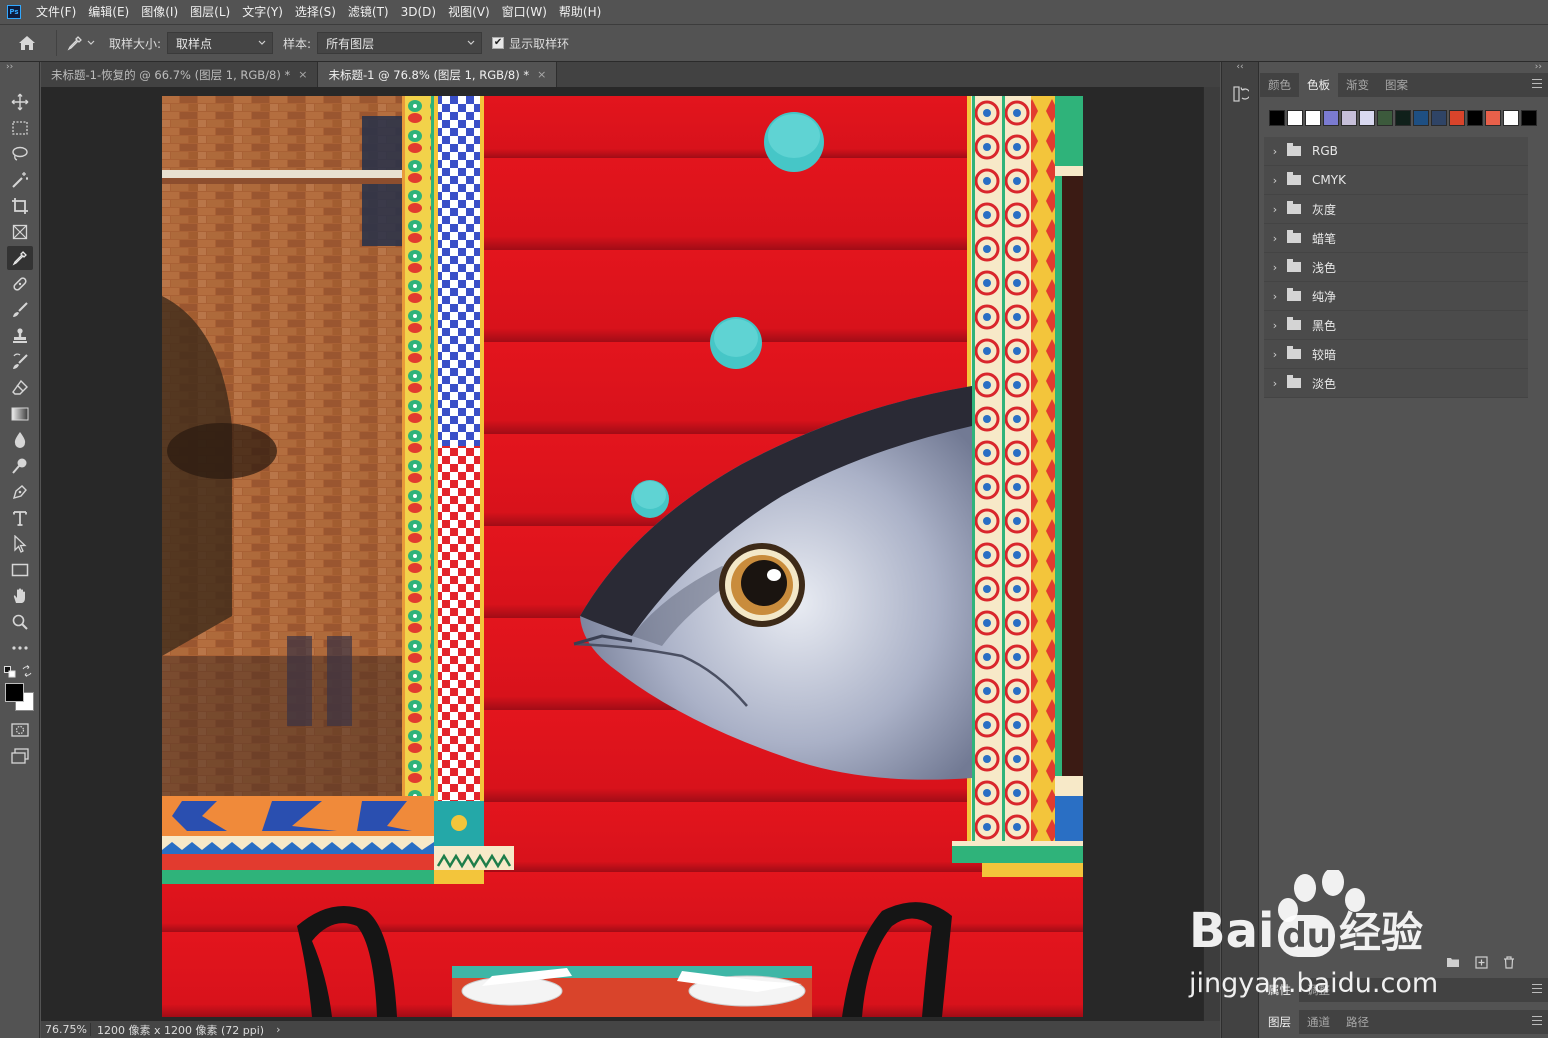 Image resolution: width=1548 pixels, height=1038 pixels. I want to click on pen-tool, so click(20, 492).